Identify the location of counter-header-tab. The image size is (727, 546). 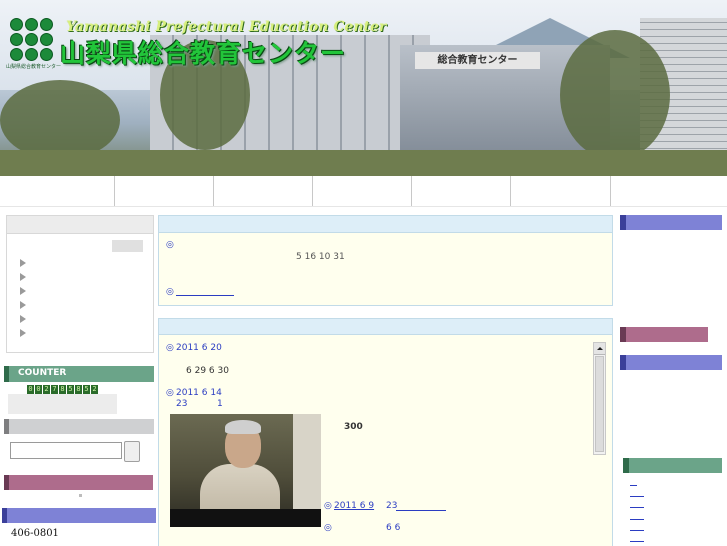
(6, 374).